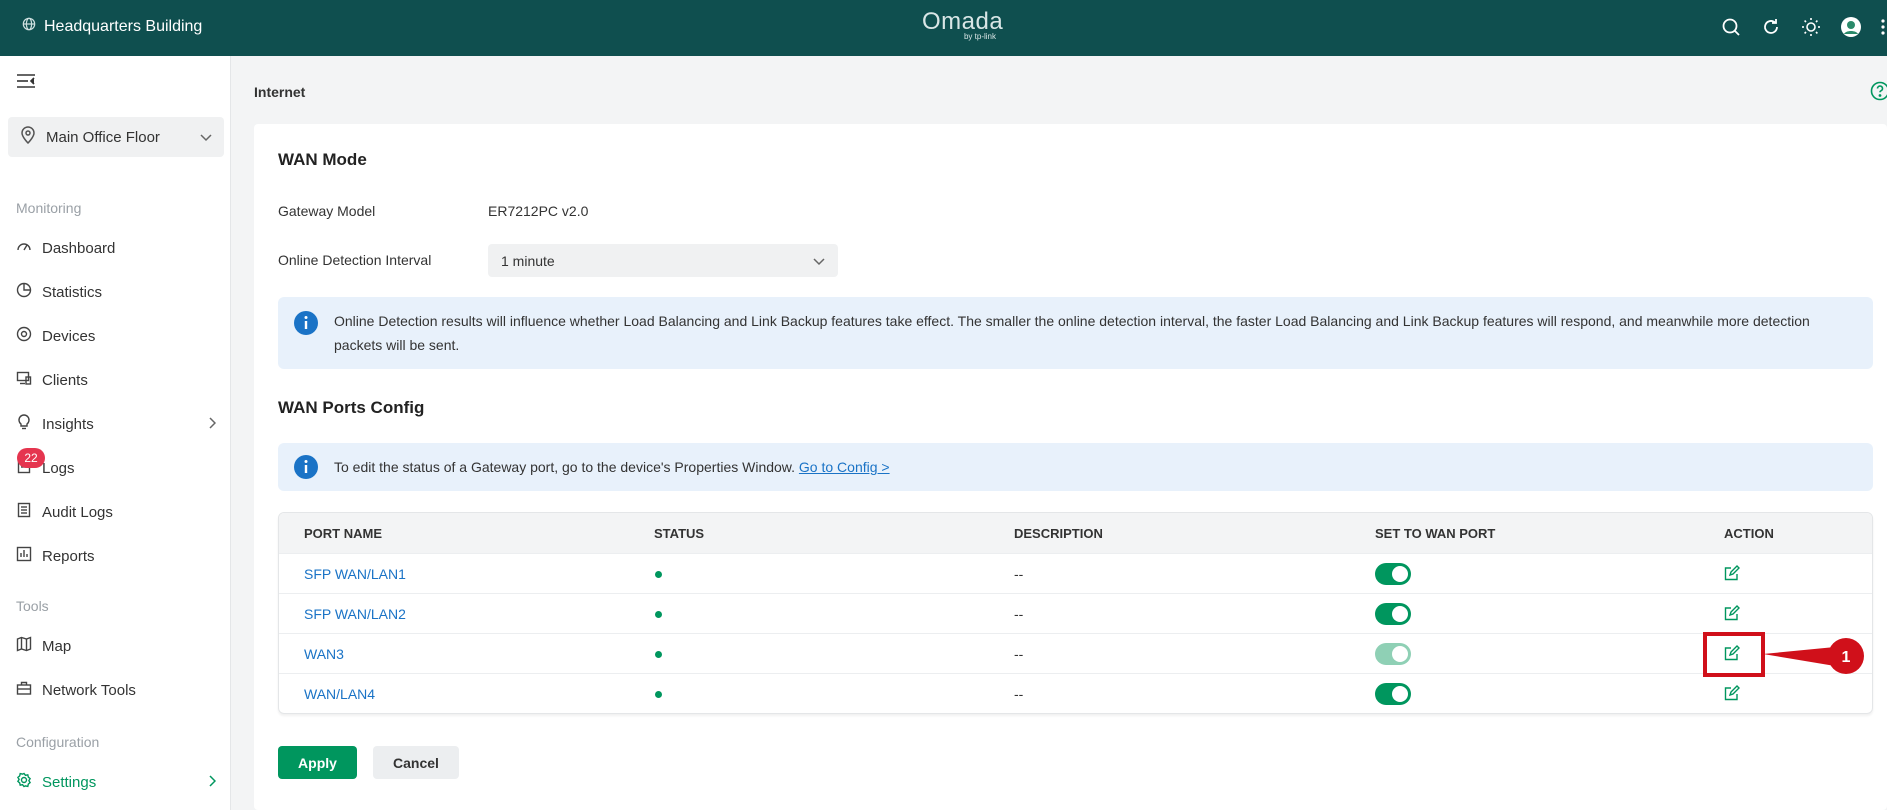 This screenshot has height=810, width=1887. Describe the element at coordinates (963, 21) in the screenshot. I see `logo-main-text: Omada` at that location.